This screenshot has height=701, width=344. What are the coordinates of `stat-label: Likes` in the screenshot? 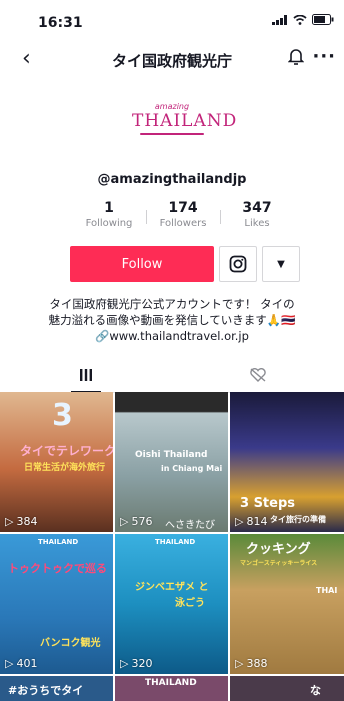 It's located at (257, 223).